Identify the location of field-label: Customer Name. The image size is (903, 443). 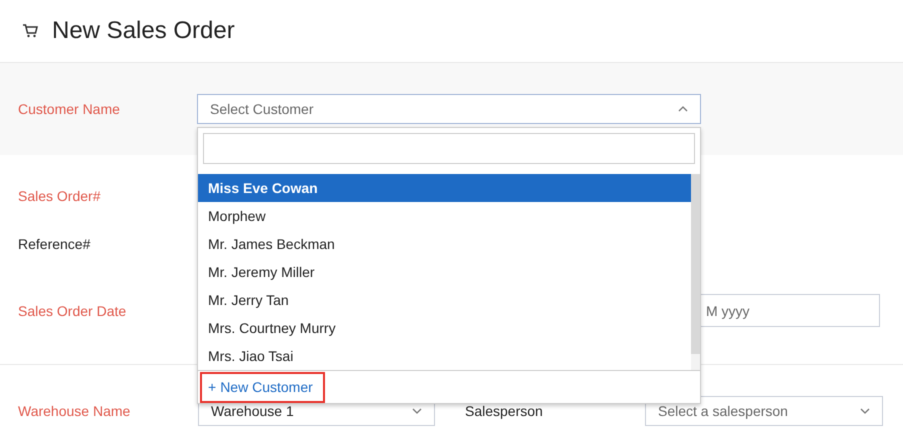
(69, 109).